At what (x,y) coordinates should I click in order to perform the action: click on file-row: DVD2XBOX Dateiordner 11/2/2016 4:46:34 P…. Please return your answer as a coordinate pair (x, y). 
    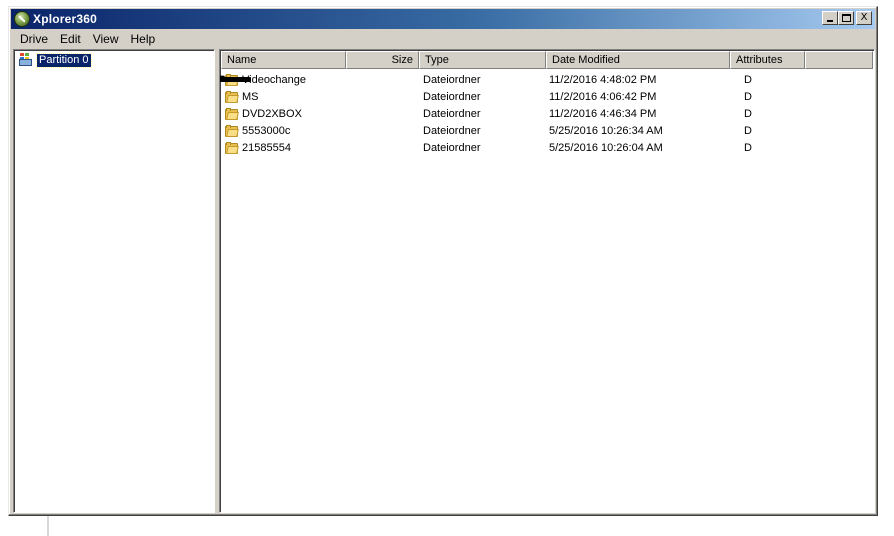
    Looking at the image, I should click on (511, 98).